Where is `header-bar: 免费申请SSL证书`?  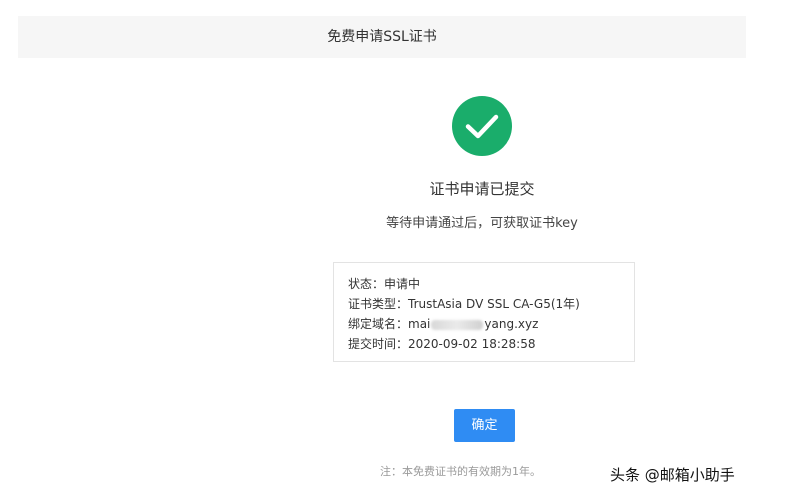
header-bar: 免费申请SSL证书 is located at coordinates (382, 37).